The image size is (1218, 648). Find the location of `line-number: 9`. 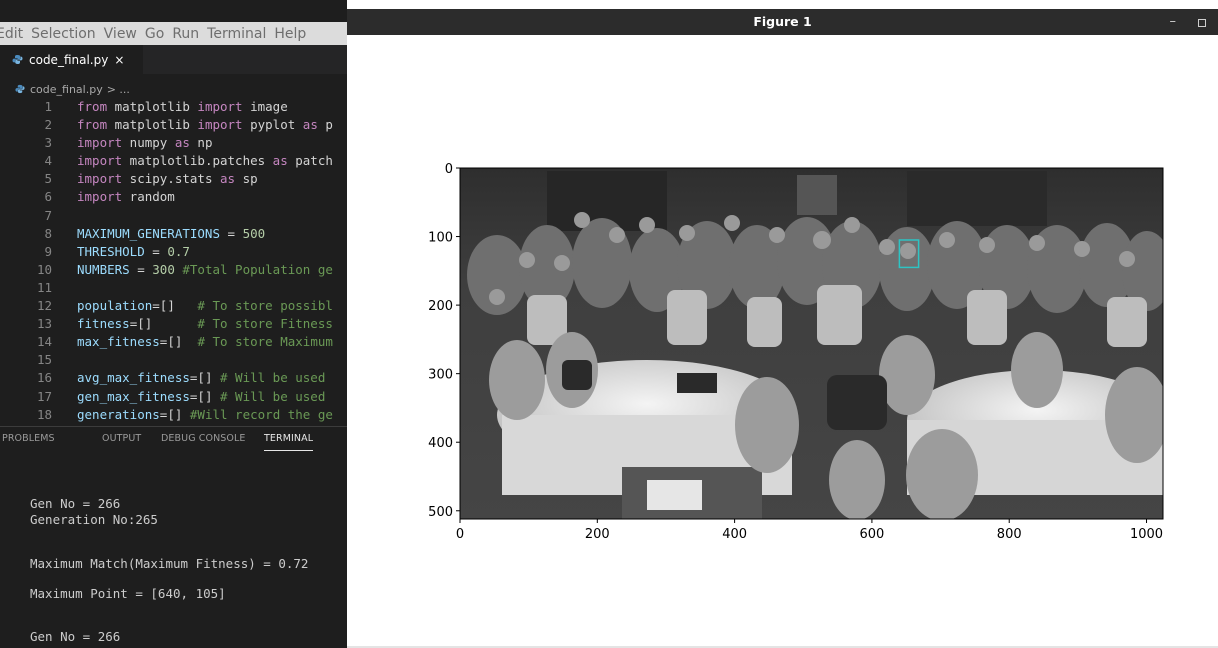

line-number: 9 is located at coordinates (48, 251).